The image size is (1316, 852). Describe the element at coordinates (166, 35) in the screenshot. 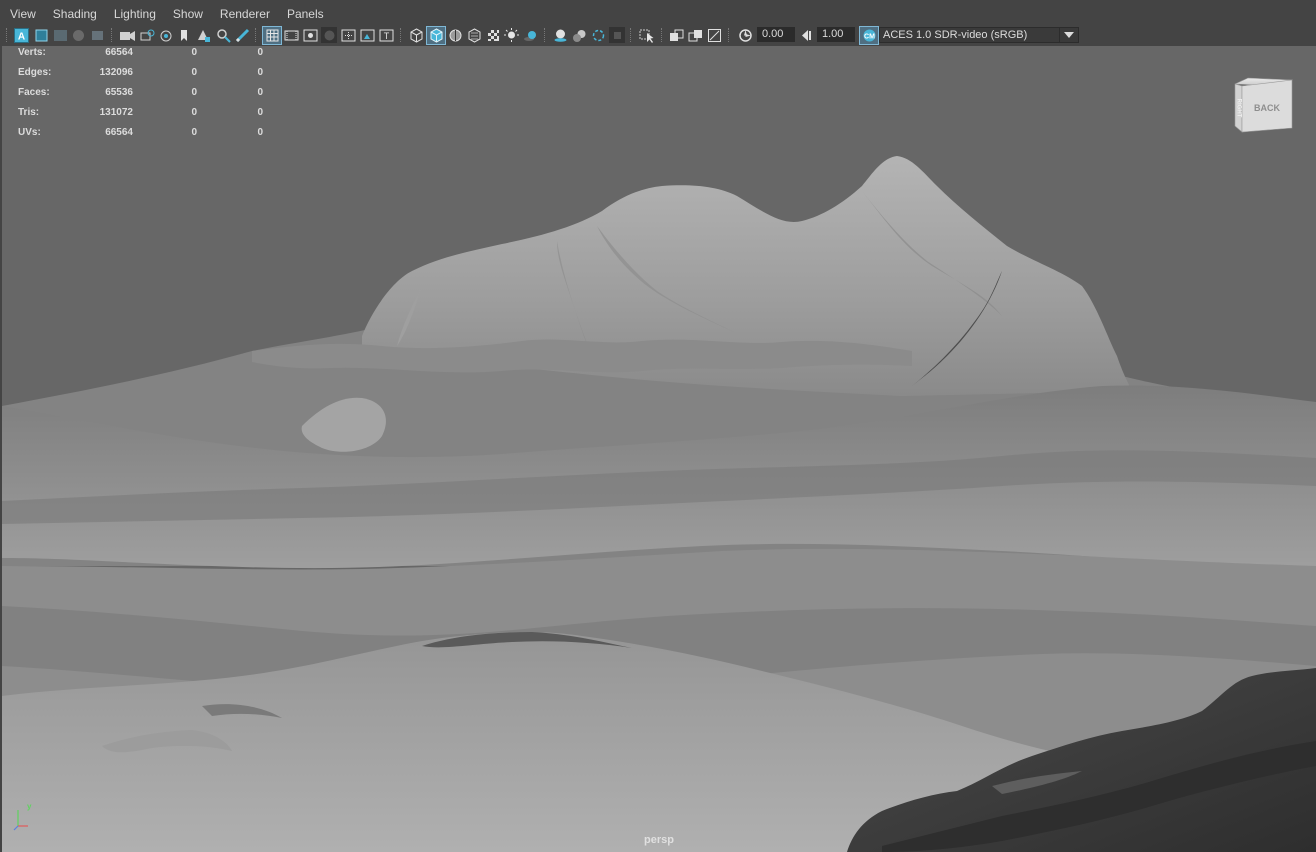

I see `camera-view-icon` at that location.